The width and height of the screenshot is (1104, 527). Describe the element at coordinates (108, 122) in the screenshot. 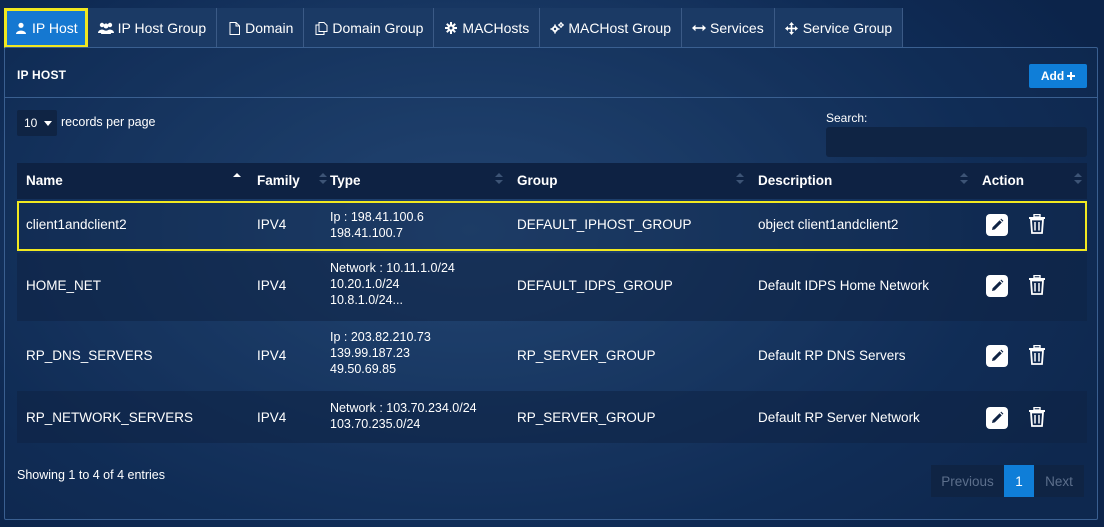

I see `records-per-page-label: records per page` at that location.